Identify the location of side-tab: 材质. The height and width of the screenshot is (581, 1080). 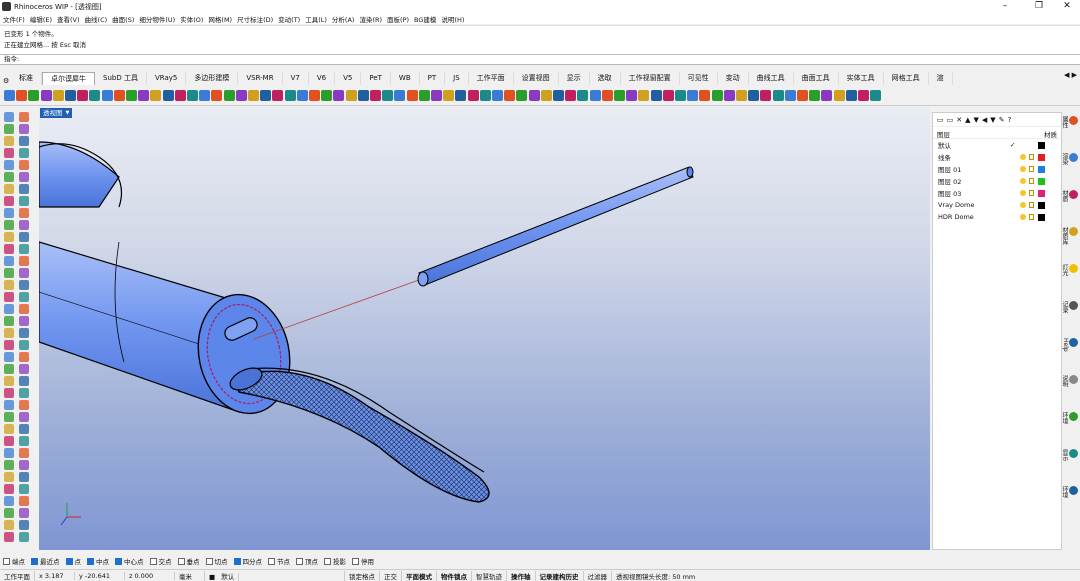
(1069, 196).